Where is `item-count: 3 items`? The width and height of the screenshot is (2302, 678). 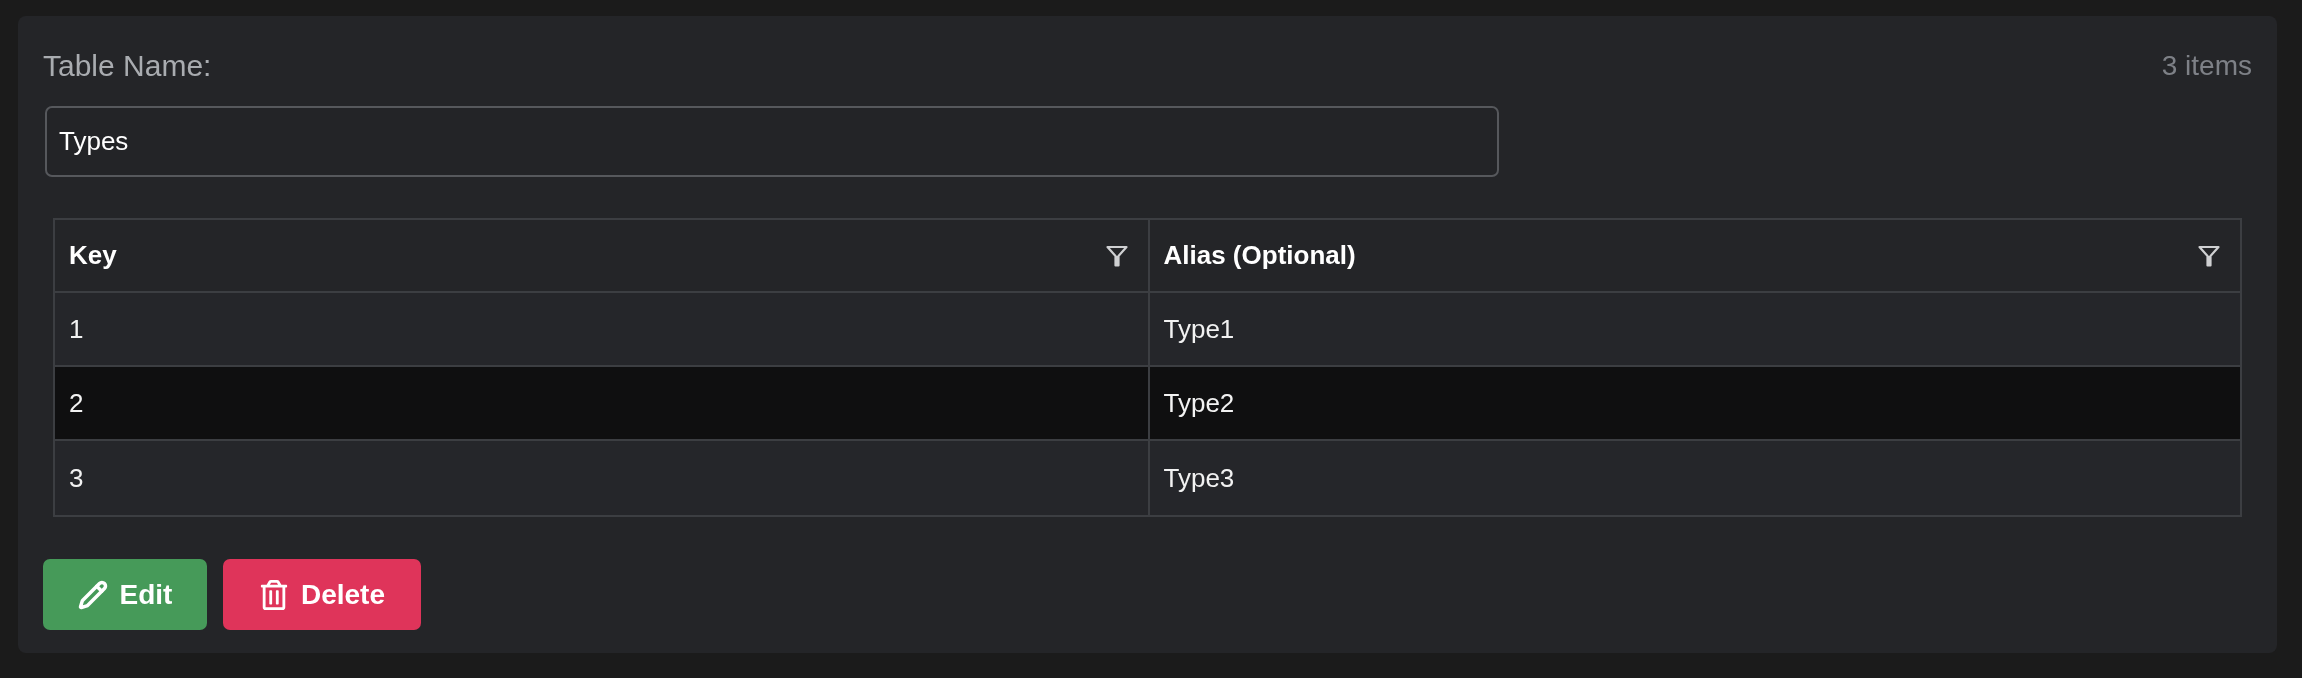 item-count: 3 items is located at coordinates (2206, 66).